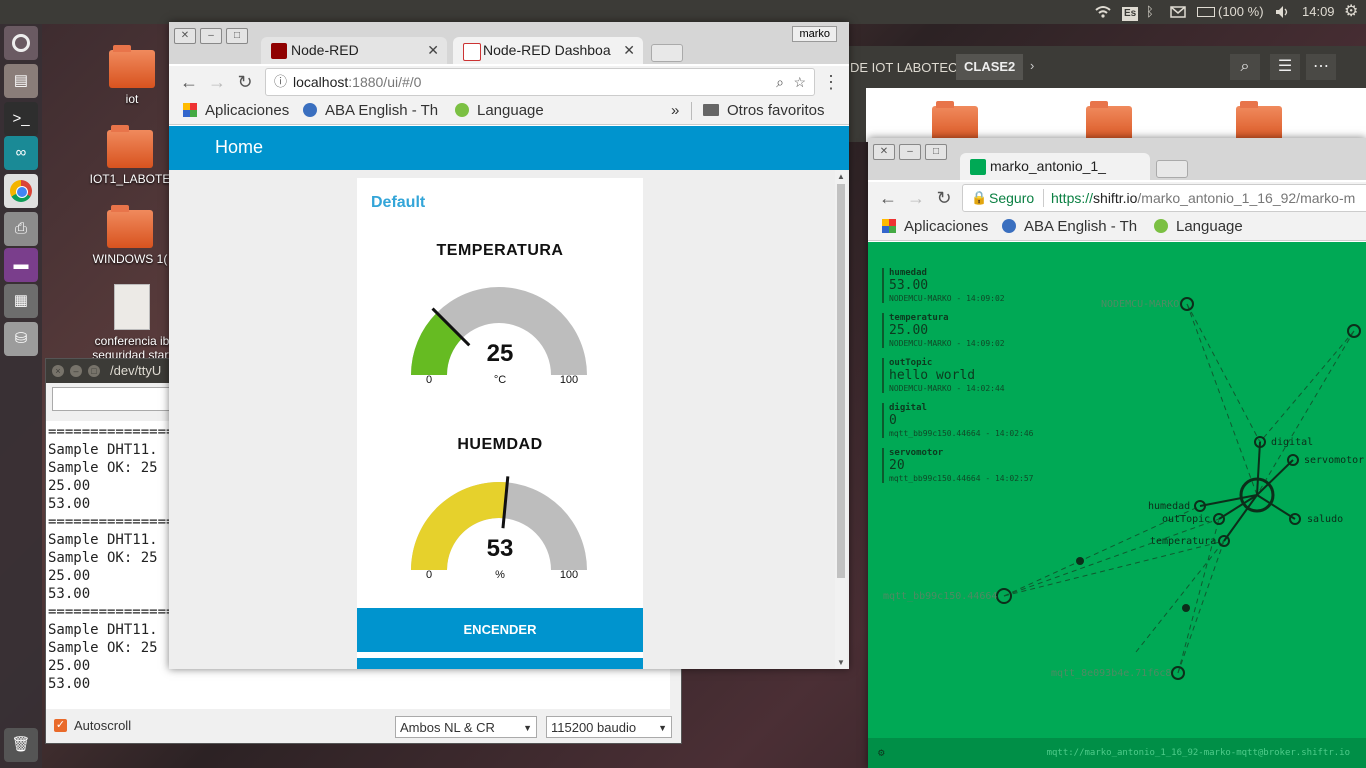  Describe the element at coordinates (814, 34) in the screenshot. I see `profile-badge: marko` at that location.